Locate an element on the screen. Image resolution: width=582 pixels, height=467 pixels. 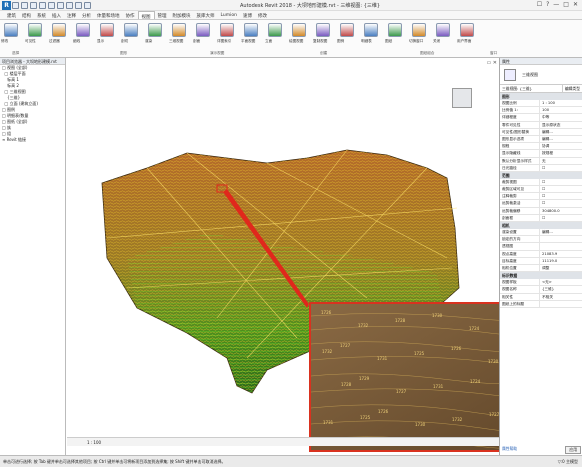
filter-icon is located at coordinates (59, 30).